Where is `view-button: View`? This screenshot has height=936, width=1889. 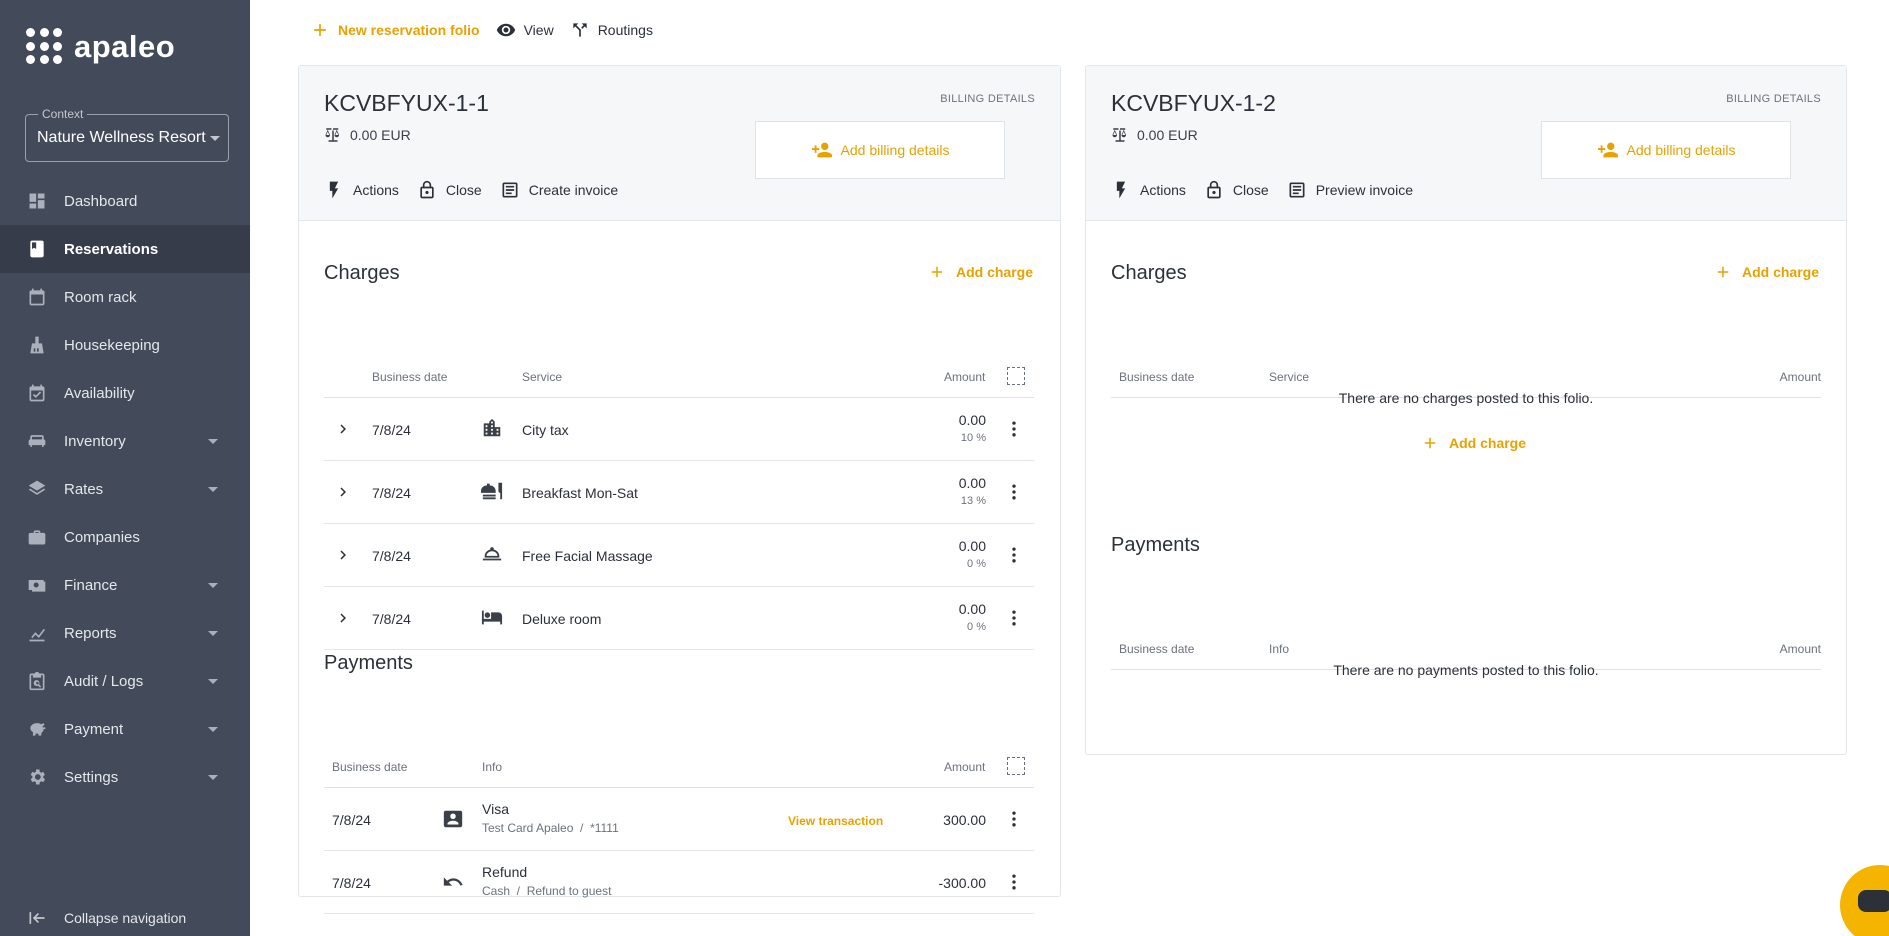
view-button: View is located at coordinates (525, 30).